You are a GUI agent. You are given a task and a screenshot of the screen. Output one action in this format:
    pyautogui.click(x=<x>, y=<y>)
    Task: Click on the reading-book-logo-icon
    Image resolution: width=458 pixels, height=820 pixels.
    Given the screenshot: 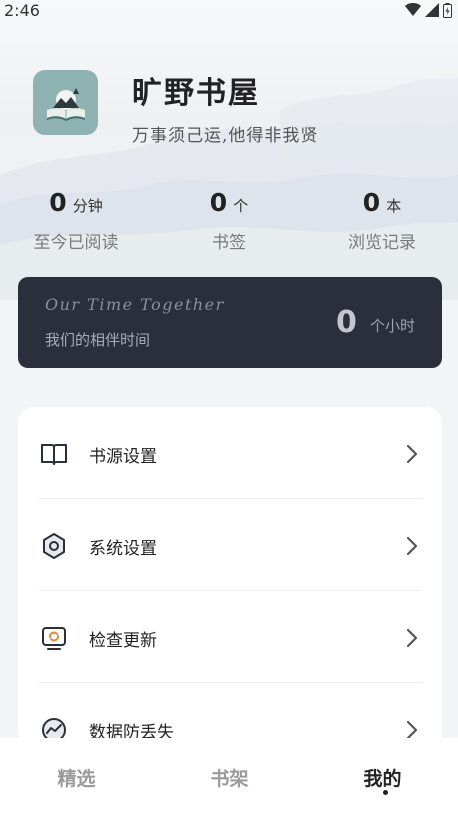 What is the action you would take?
    pyautogui.click(x=65, y=104)
    